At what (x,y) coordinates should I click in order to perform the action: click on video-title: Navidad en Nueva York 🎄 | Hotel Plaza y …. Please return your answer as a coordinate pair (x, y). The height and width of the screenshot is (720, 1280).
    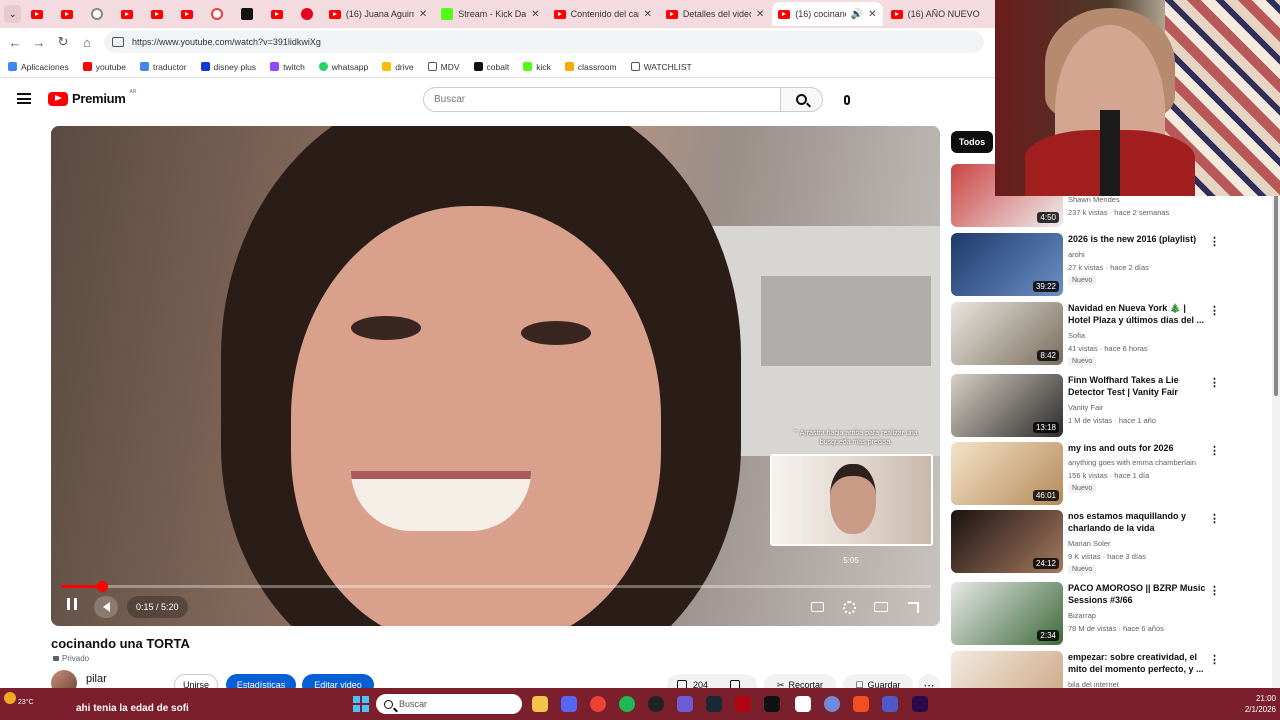
    Looking at the image, I should click on (1138, 314).